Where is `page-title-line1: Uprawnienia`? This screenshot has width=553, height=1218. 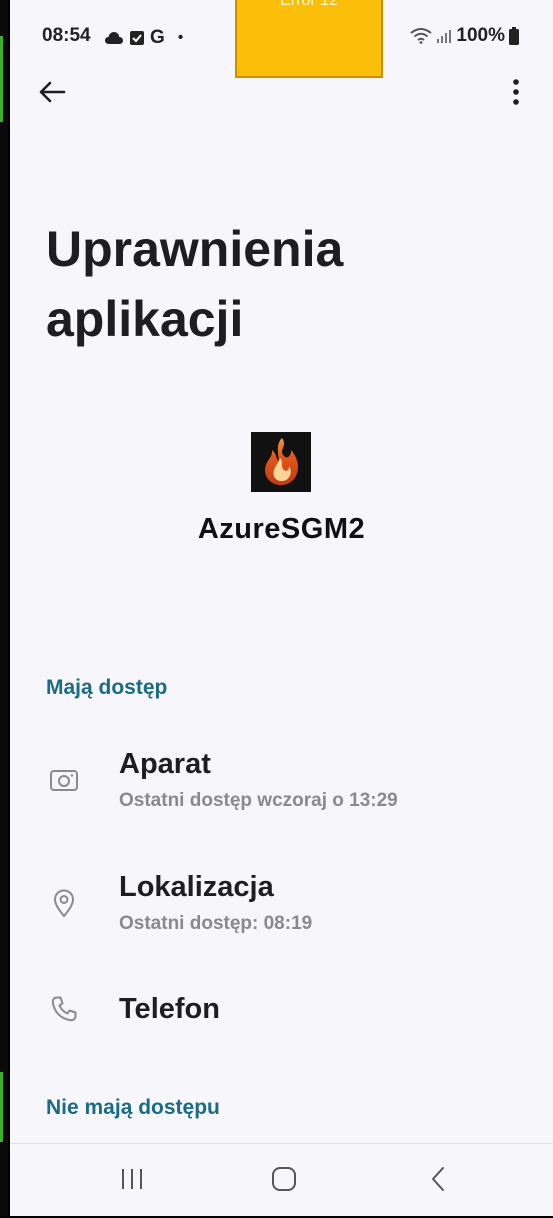 page-title-line1: Uprawnienia is located at coordinates (195, 249).